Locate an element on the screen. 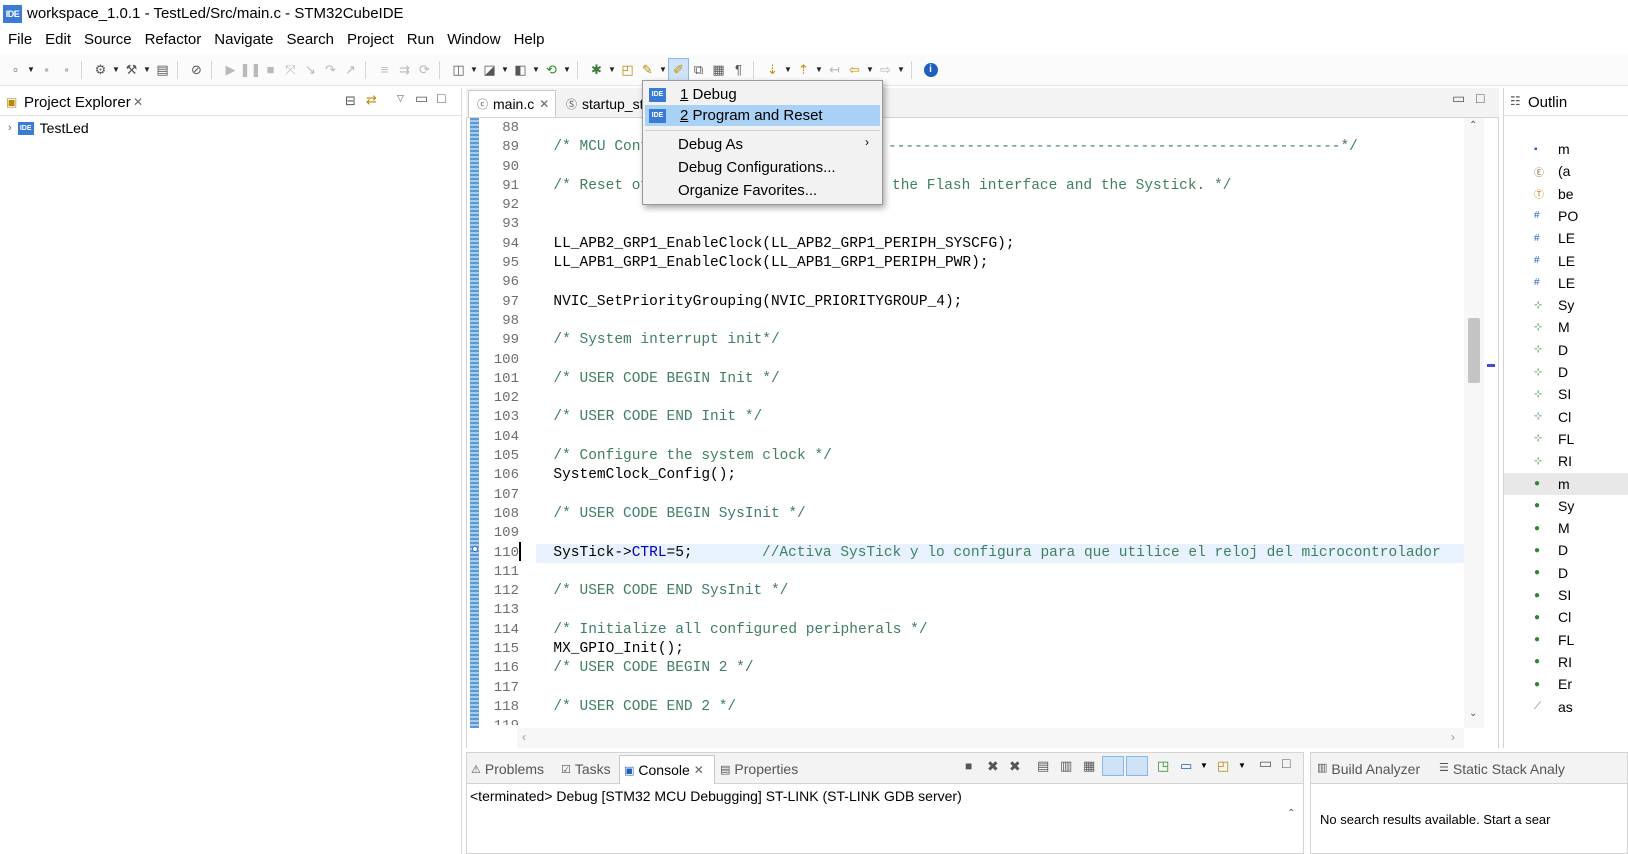 The image size is (1628, 854). suspend-icon: ❚❚ is located at coordinates (251, 70).